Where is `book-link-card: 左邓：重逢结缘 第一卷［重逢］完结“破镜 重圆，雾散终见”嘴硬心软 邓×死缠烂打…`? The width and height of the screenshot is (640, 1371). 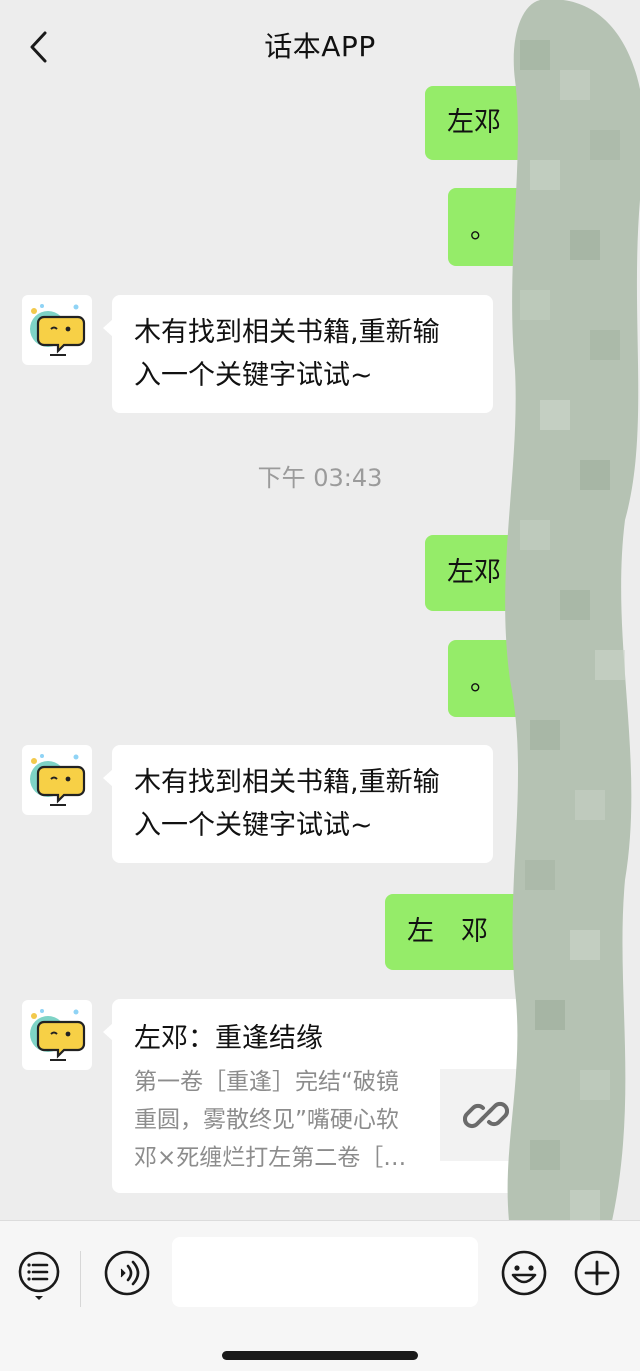
book-link-card: 左邓：重逢结缘 第一卷［重逢］完结“破镜 重圆，雾散终见”嘴硬心软 邓×死缠烂打… is located at coordinates (332, 1096).